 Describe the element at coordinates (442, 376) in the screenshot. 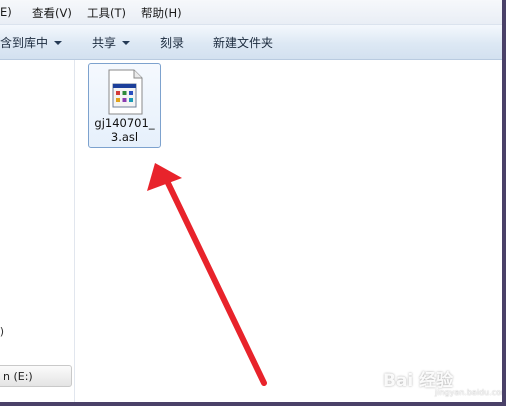

I see `watermark: Bai 经验 jingyan.baidu.com` at that location.